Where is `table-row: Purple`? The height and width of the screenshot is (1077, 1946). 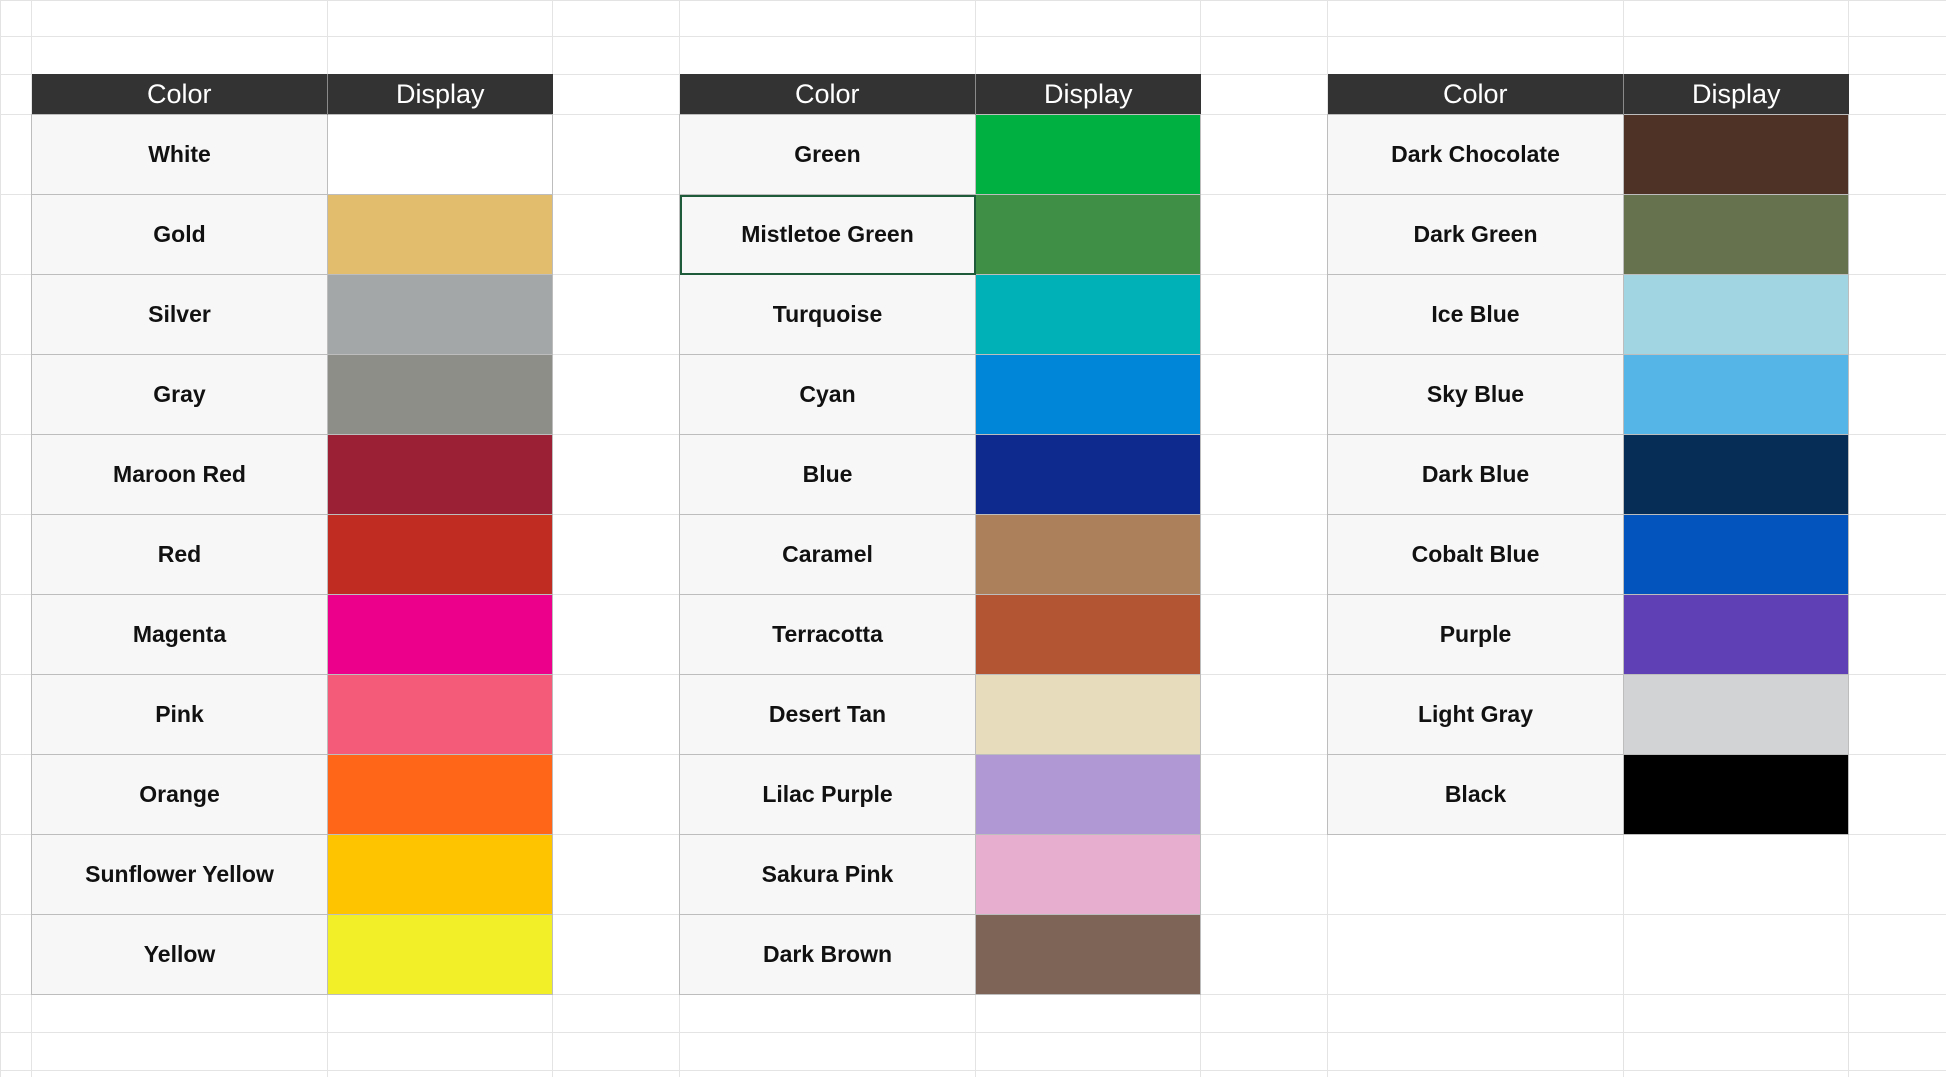
table-row: Purple is located at coordinates (1588, 634).